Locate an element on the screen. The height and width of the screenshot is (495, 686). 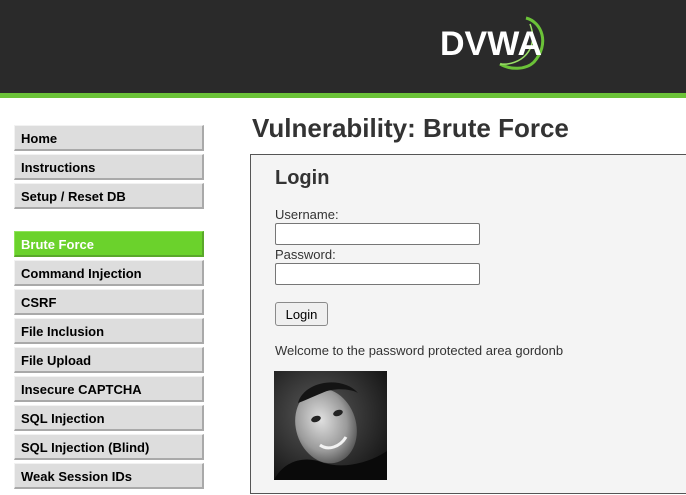
logo-text: DVWA is located at coordinates (491, 44).